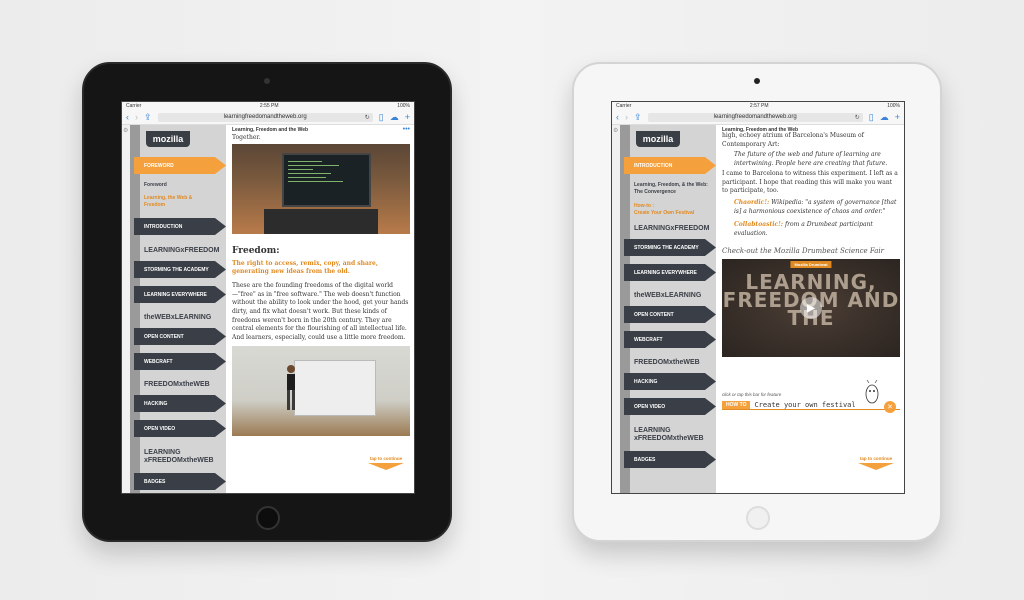 The width and height of the screenshot is (1024, 600). I want to click on mascot-icon, so click(872, 392).